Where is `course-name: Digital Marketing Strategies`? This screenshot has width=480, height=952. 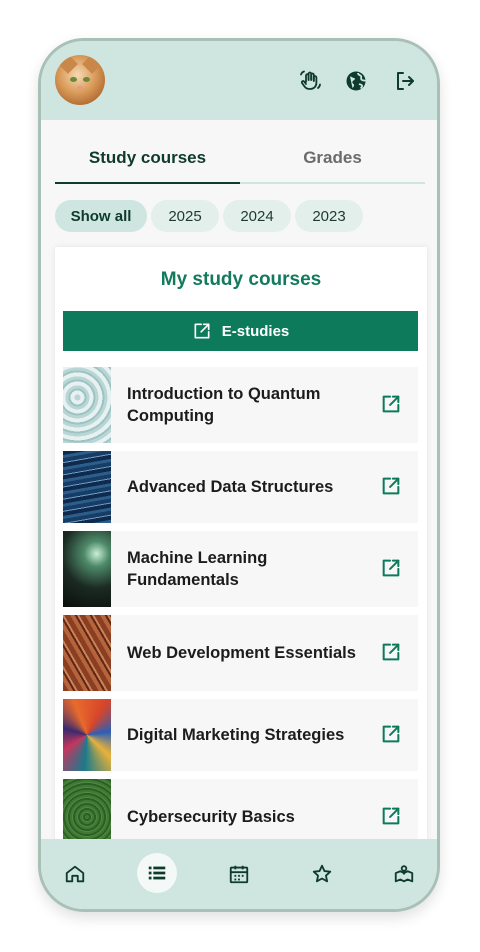
course-name: Digital Marketing Strategies is located at coordinates (236, 735).